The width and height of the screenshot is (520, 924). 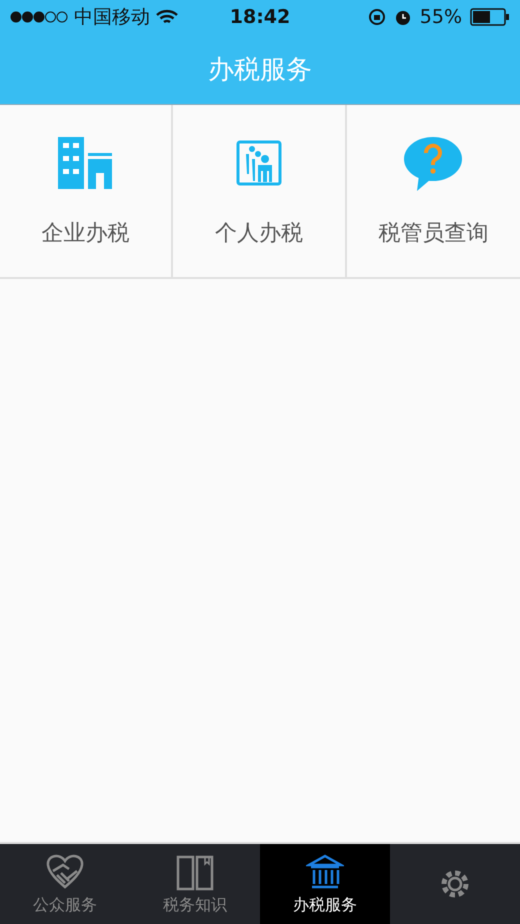 I want to click on battery-icon, so click(x=490, y=17).